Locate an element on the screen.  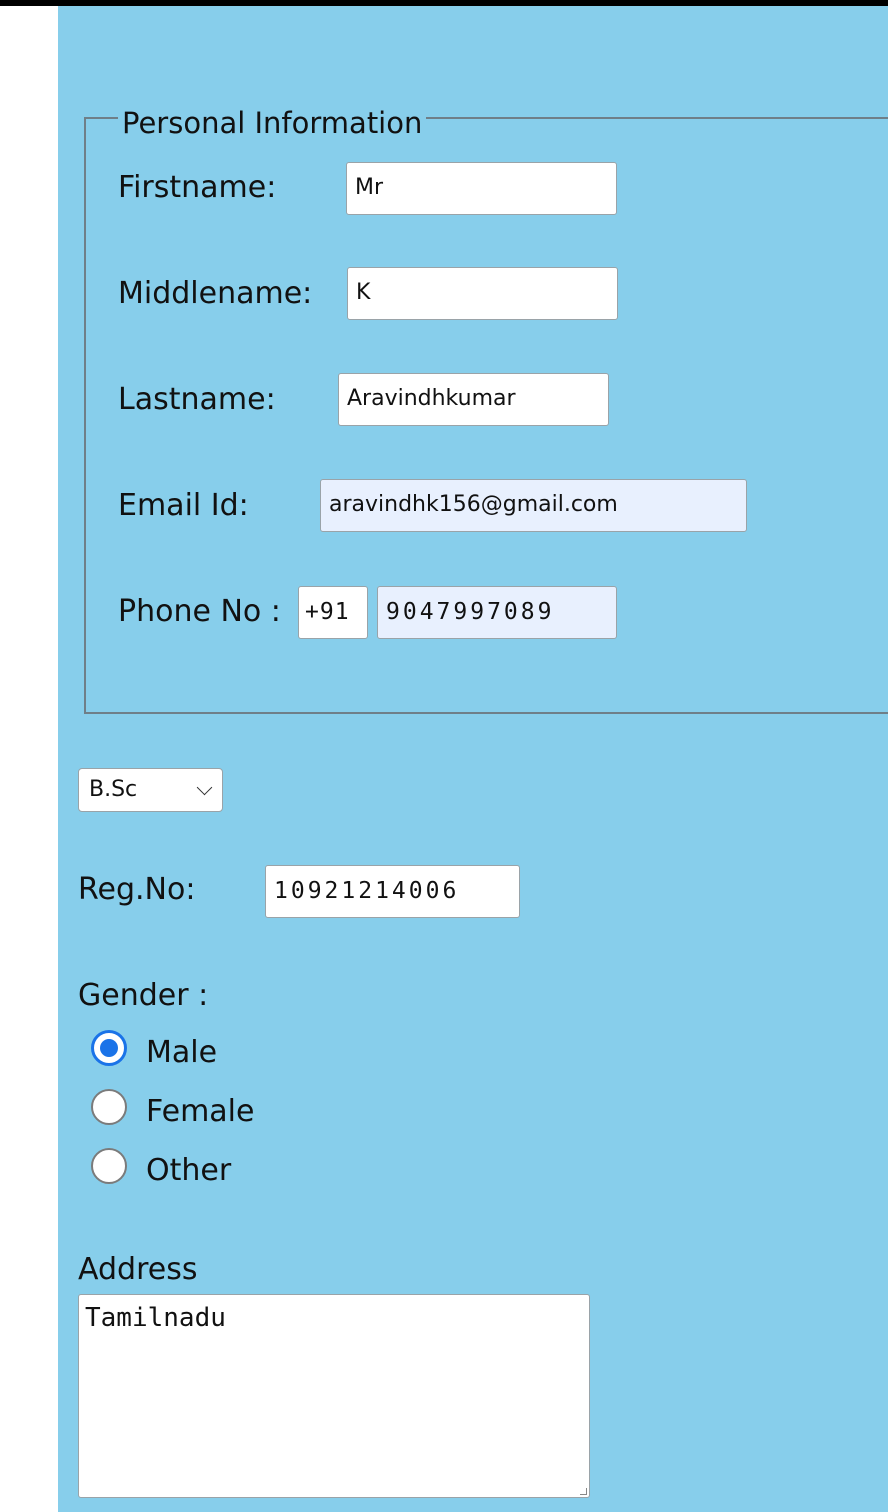
gender-label-female: Female is located at coordinates (200, 1112).